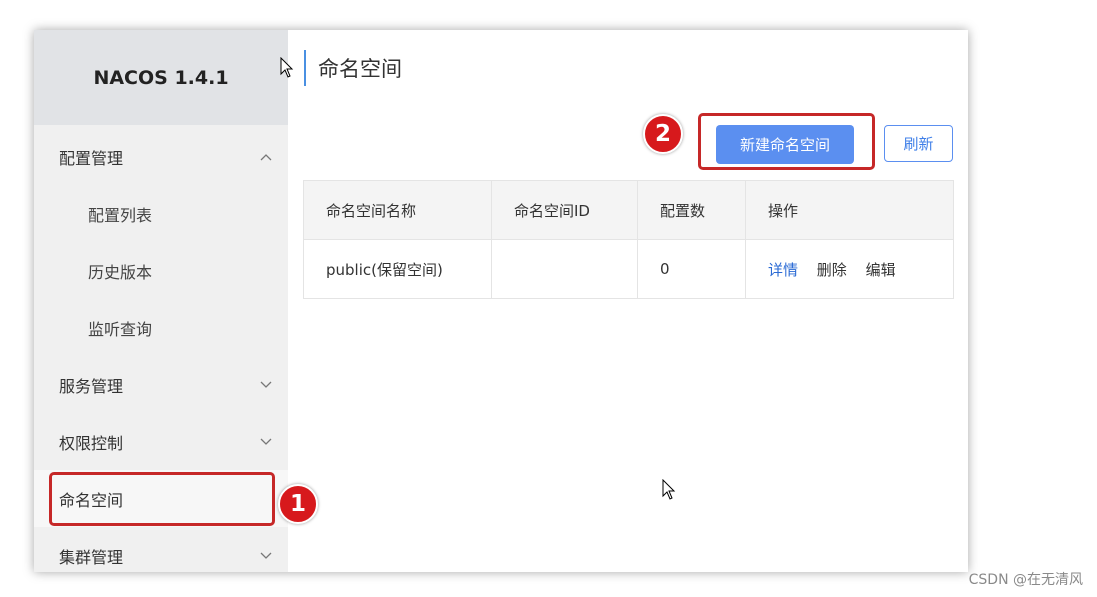  Describe the element at coordinates (397, 210) in the screenshot. I see `column-header-namespace-name: 命名空间名称` at that location.